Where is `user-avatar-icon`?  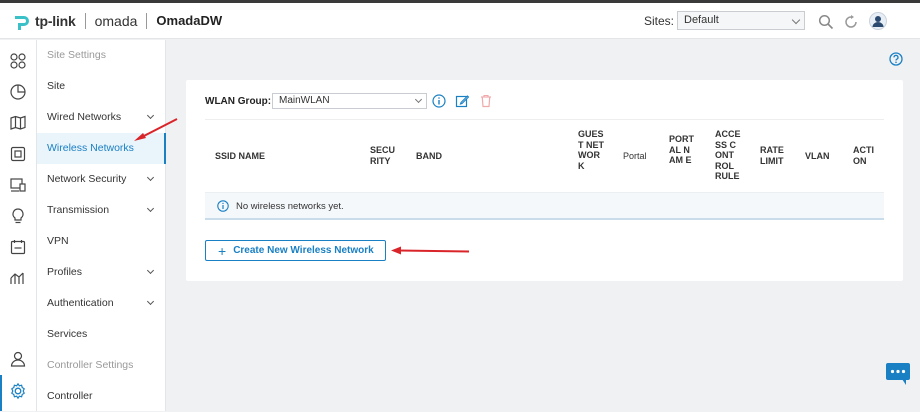 user-avatar-icon is located at coordinates (878, 21).